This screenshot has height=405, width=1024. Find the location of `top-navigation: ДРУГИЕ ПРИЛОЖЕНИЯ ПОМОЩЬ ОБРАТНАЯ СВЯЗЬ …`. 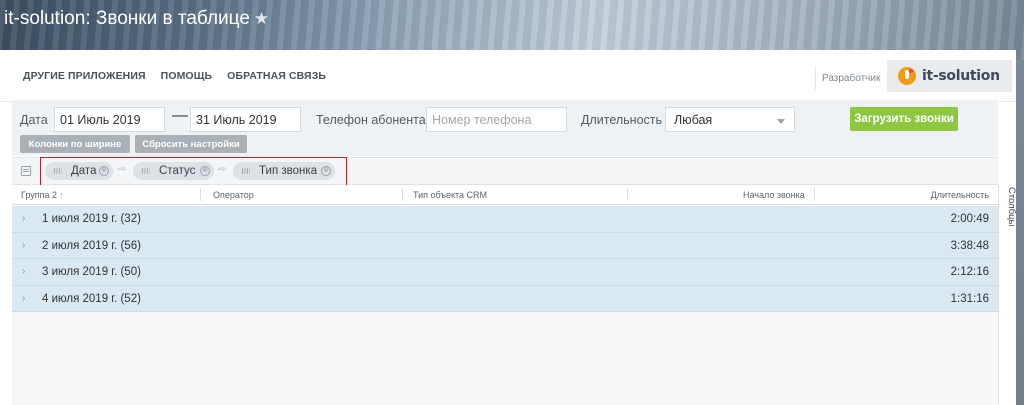

top-navigation: ДРУГИЕ ПРИЛОЖЕНИЯ ПОМОЩЬ ОБРАТНАЯ СВЯЗЬ … is located at coordinates (508, 76).